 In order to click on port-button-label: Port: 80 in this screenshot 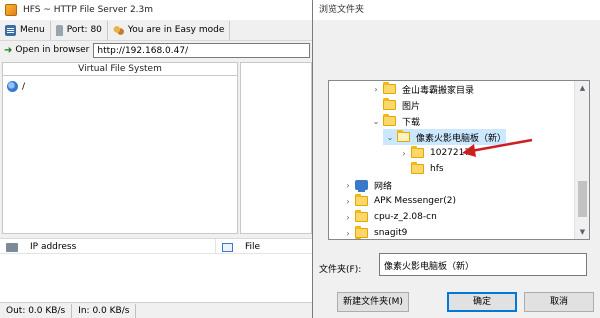, I will do `click(84, 30)`.